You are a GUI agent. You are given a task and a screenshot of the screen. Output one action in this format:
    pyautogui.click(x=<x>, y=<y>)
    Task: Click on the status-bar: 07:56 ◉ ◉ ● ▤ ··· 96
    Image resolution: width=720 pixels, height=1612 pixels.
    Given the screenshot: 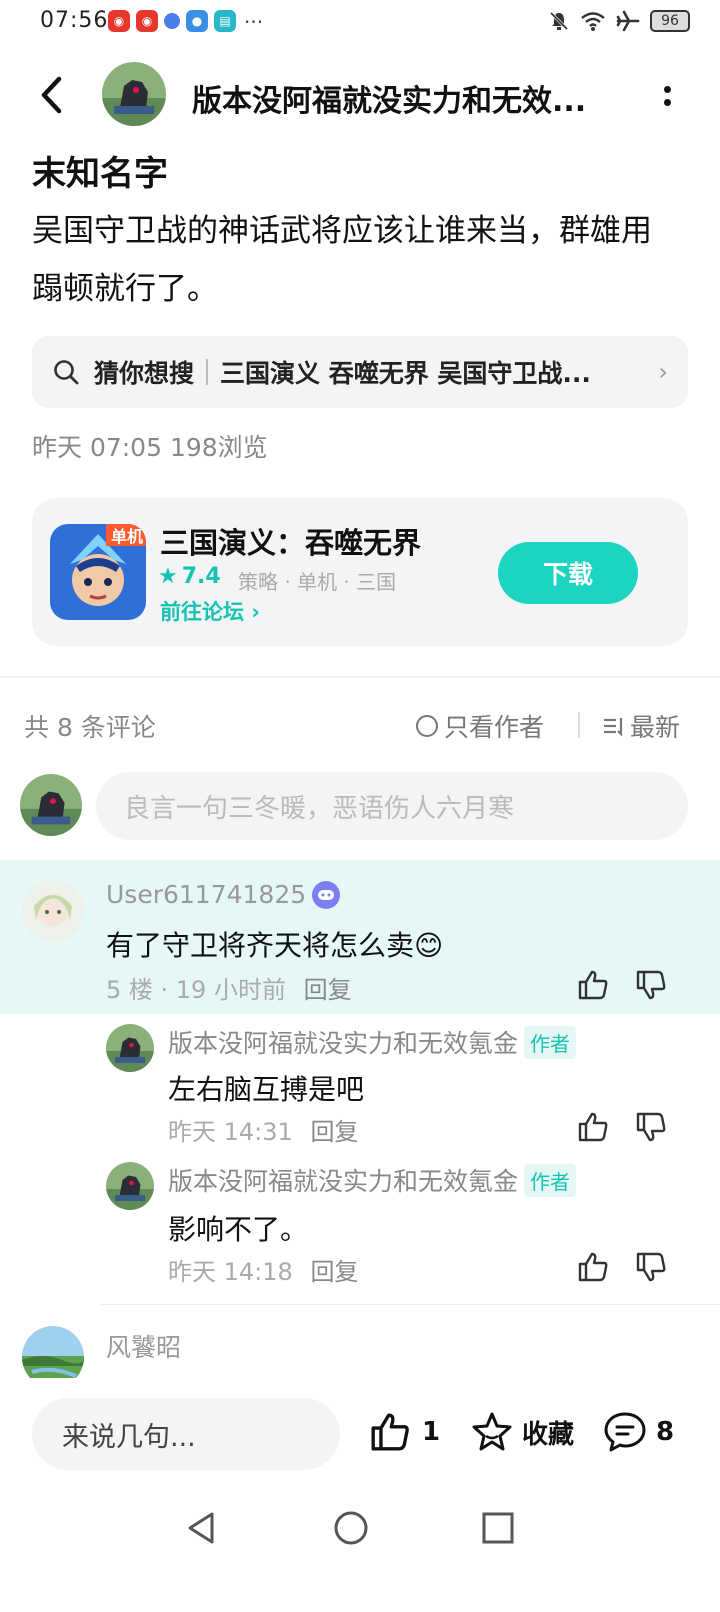 What is the action you would take?
    pyautogui.click(x=360, y=24)
    